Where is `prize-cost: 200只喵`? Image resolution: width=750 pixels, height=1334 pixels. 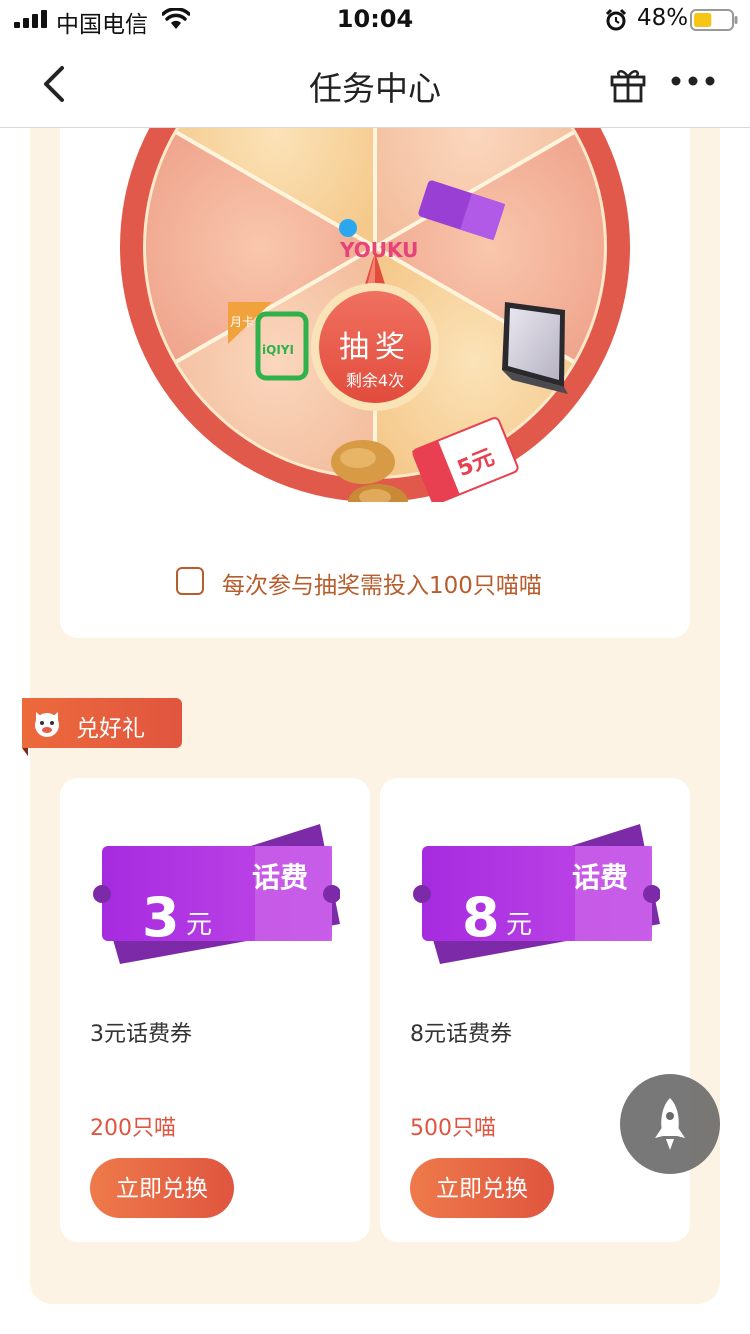
prize-cost: 200只喵 is located at coordinates (133, 1128).